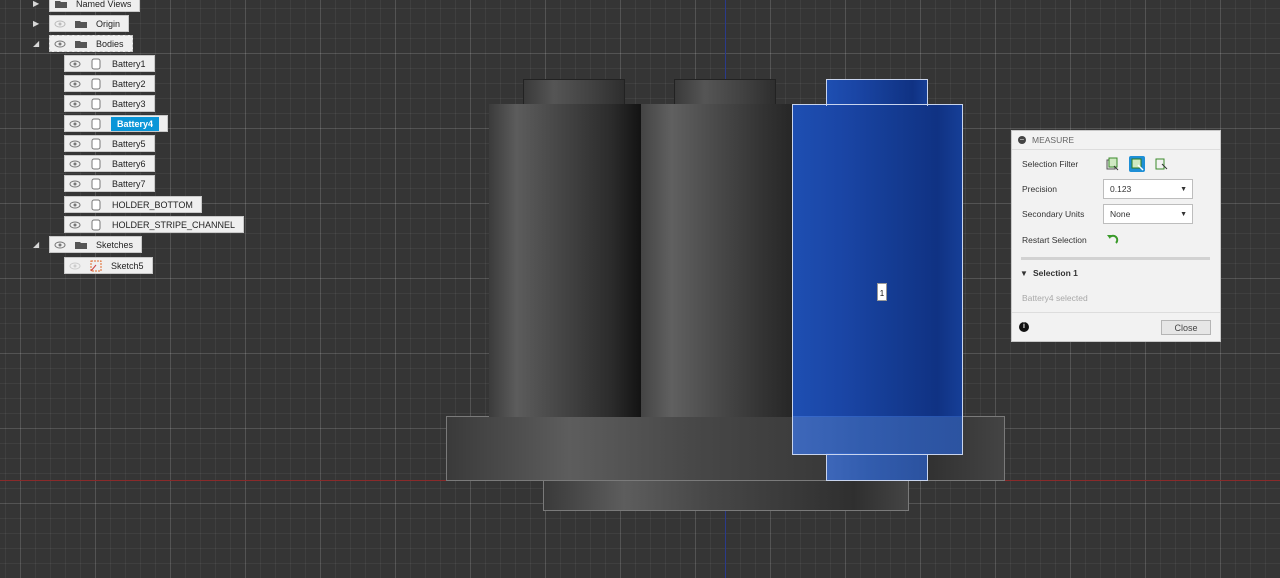 The width and height of the screenshot is (1280, 578). I want to click on secondary-units-label: Secondary Units, so click(1053, 214).